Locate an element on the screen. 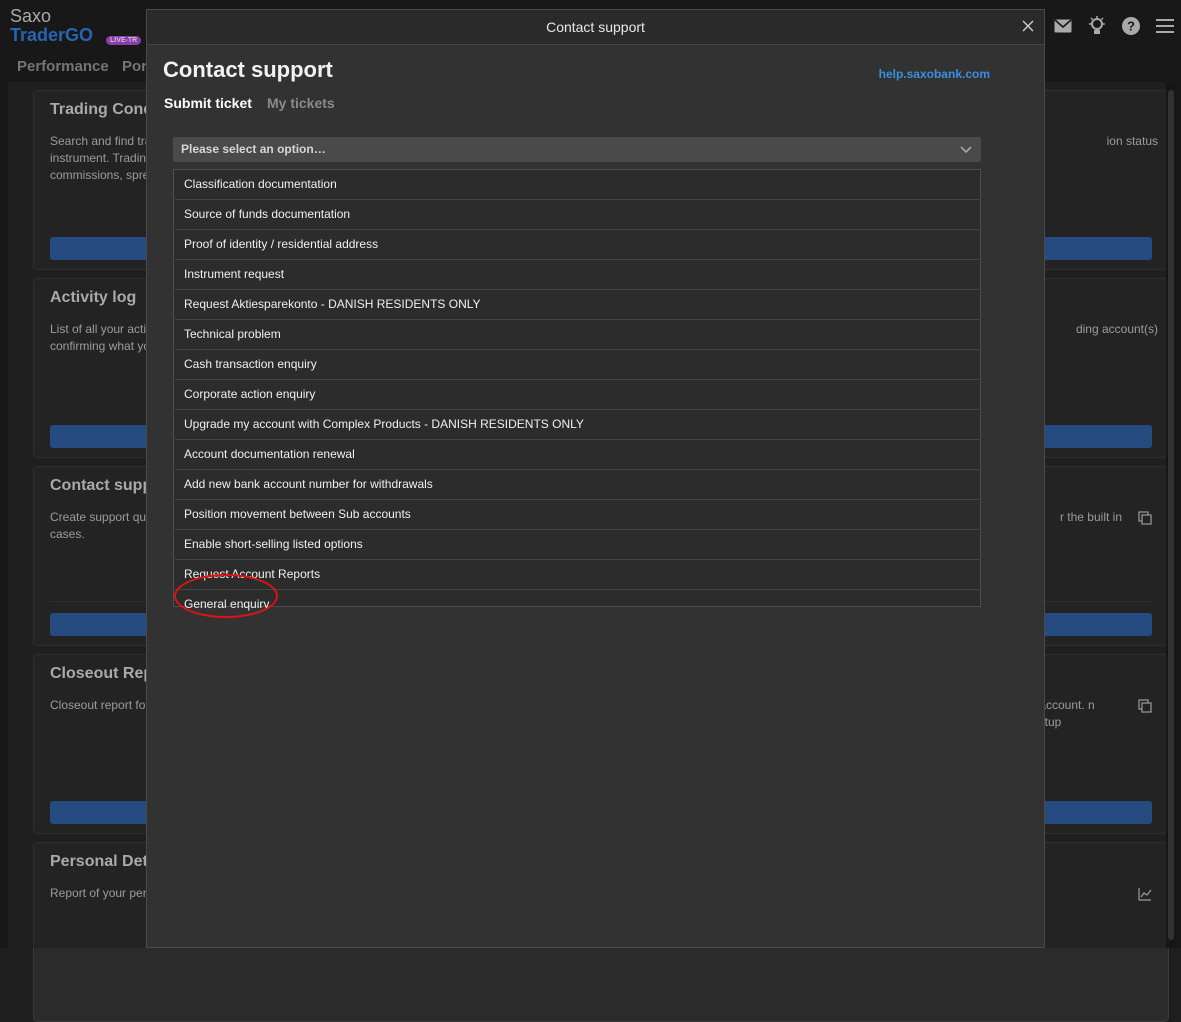 This screenshot has height=1022, width=1181. page-title: Contact support is located at coordinates (248, 69).